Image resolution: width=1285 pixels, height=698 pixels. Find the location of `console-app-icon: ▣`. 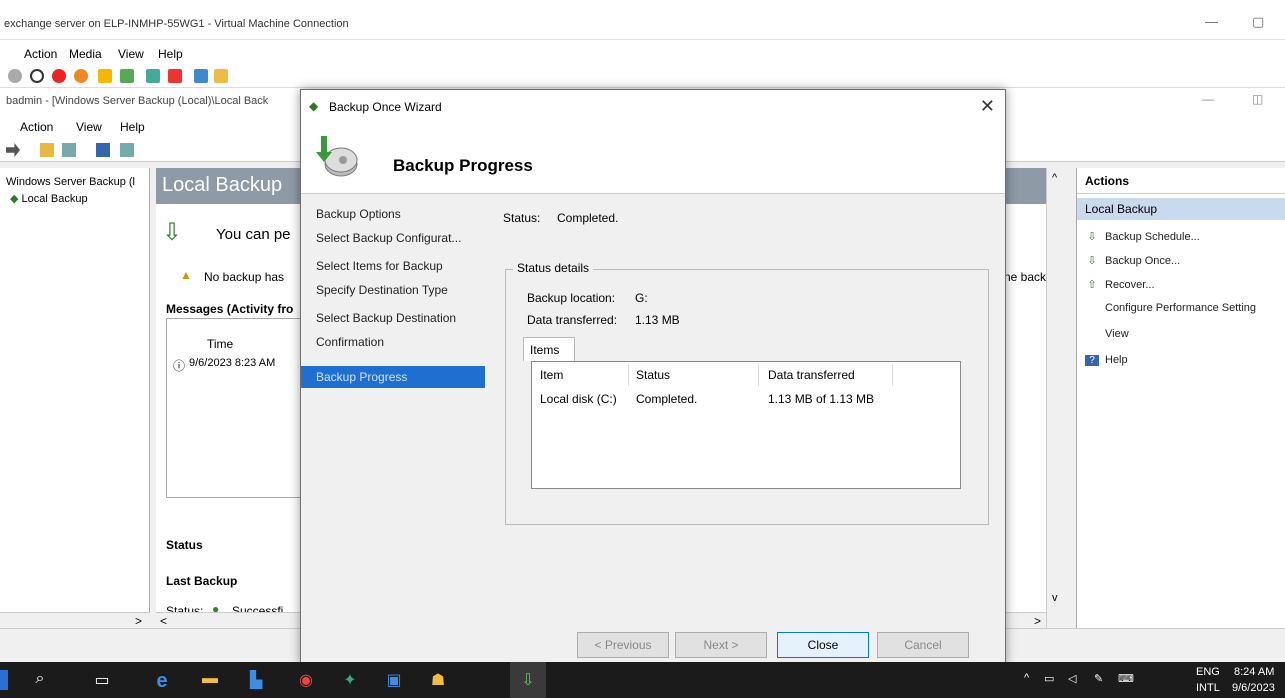

console-app-icon: ▣ is located at coordinates (394, 680).